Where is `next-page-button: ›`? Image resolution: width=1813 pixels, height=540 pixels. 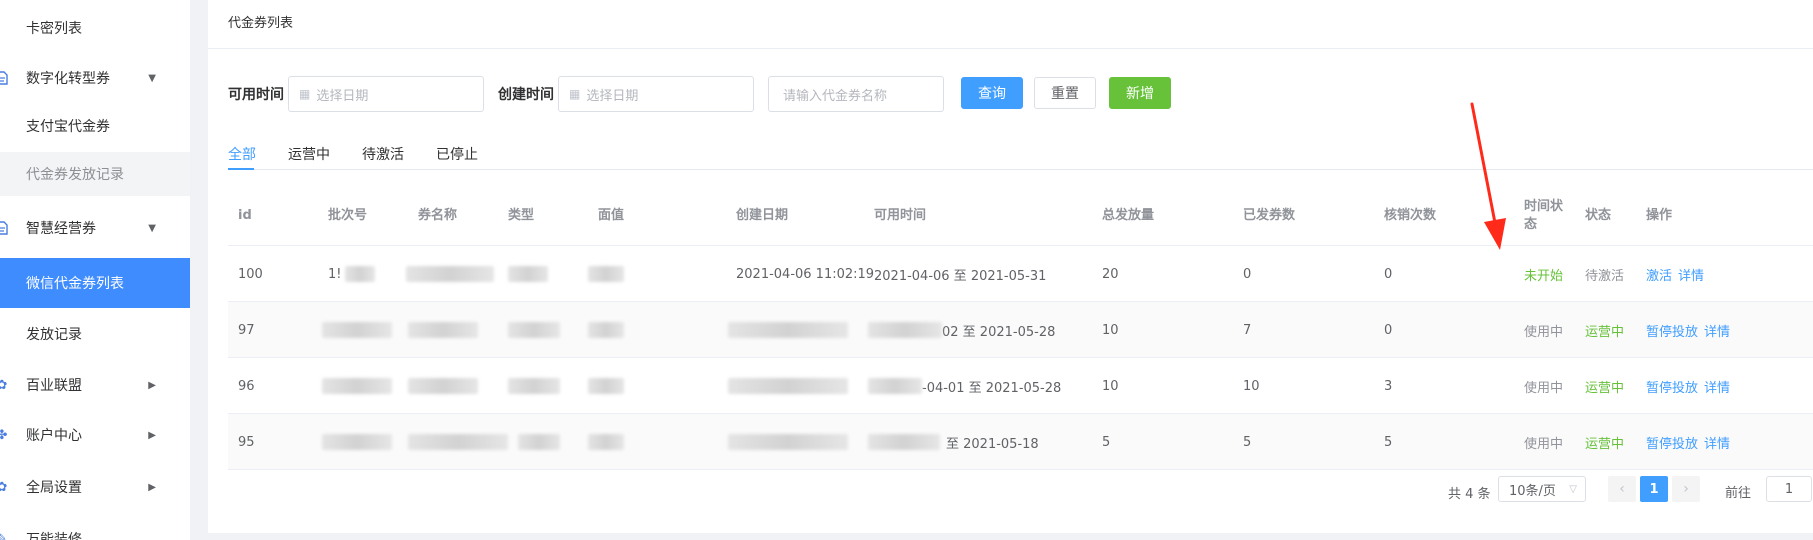 next-page-button: › is located at coordinates (1686, 489).